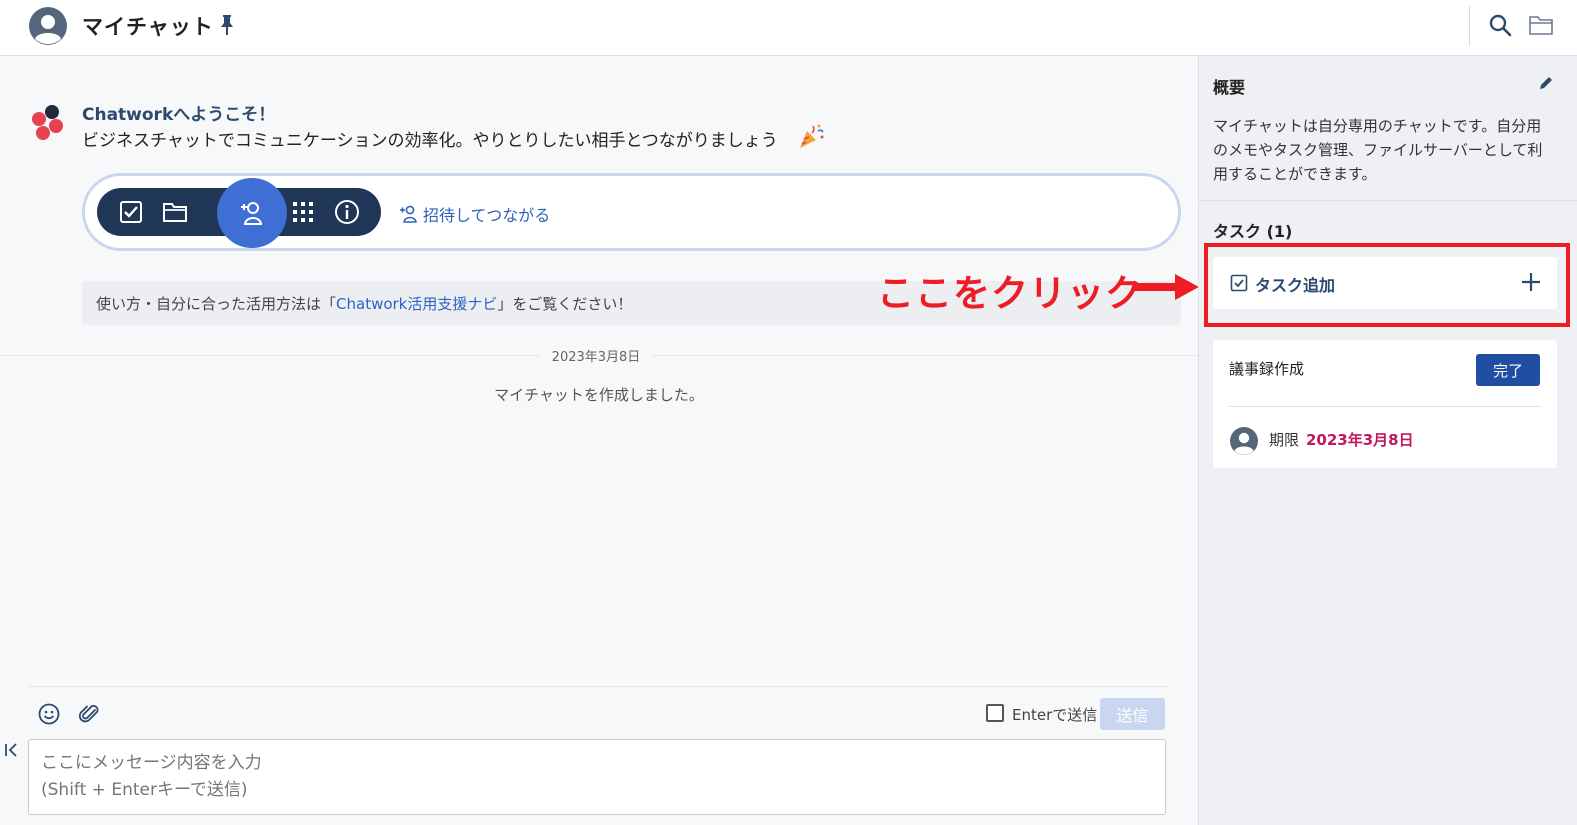 The image size is (1577, 825). I want to click on send-button: 送信, so click(1132, 714).